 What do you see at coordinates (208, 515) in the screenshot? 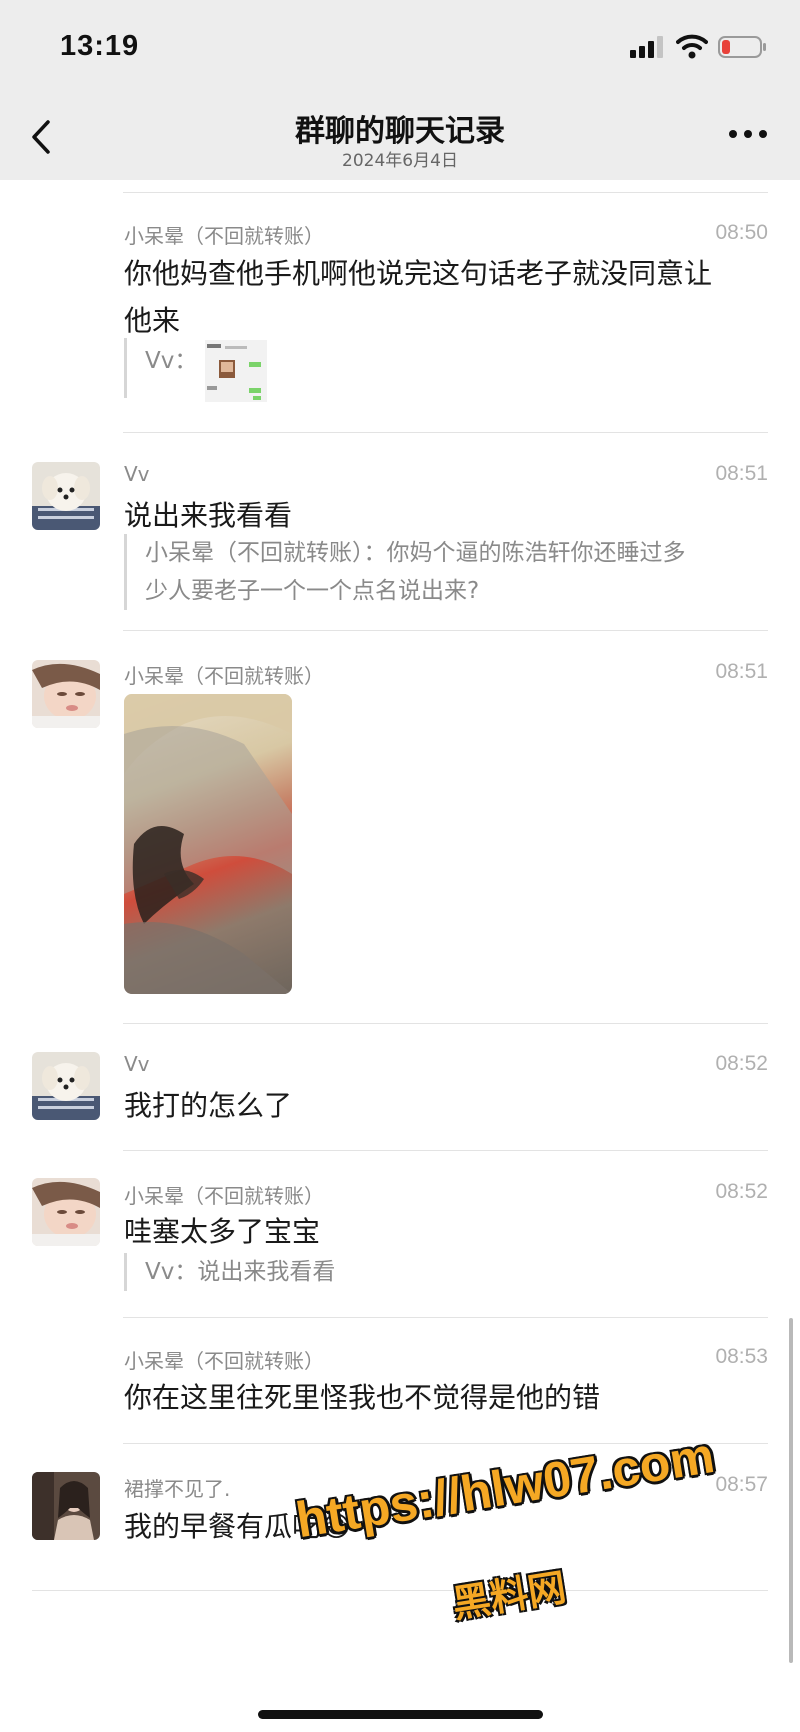
I see `message-text: 说出来我看看` at bounding box center [208, 515].